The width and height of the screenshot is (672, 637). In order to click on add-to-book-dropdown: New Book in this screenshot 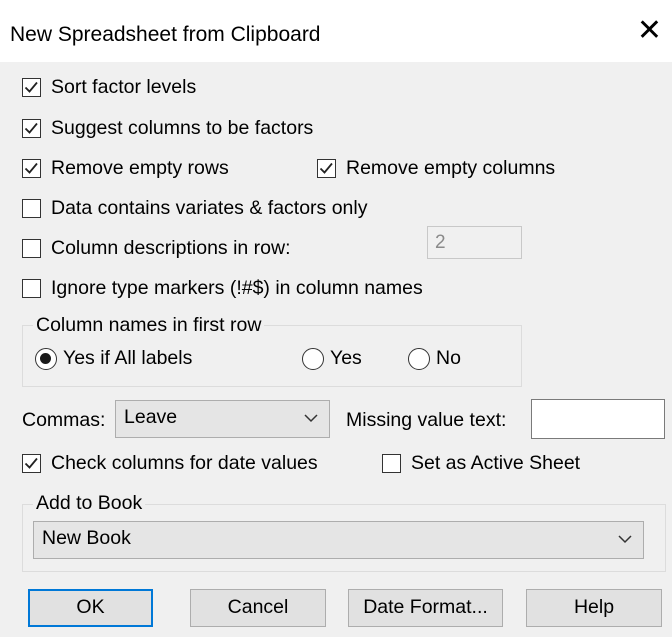, I will do `click(338, 540)`.